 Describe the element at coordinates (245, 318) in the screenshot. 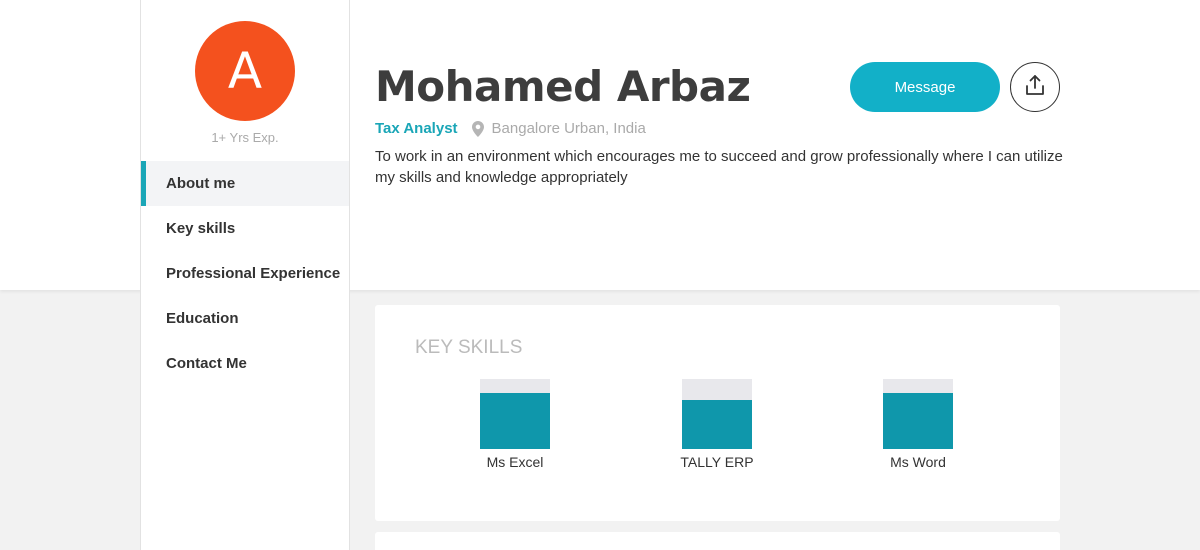

I see `sidebar-item-education: Education` at that location.